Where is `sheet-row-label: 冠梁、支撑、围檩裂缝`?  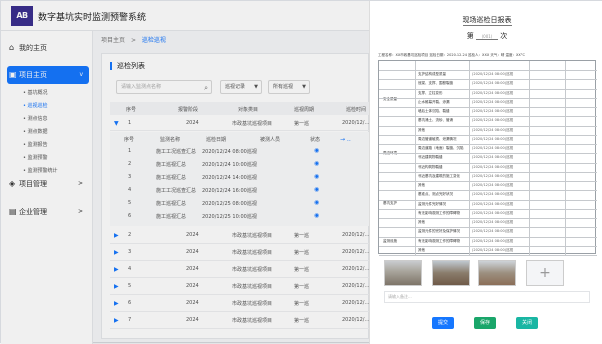 sheet-row-label: 冠梁、支撑、围檩裂缝 is located at coordinates (435, 83).